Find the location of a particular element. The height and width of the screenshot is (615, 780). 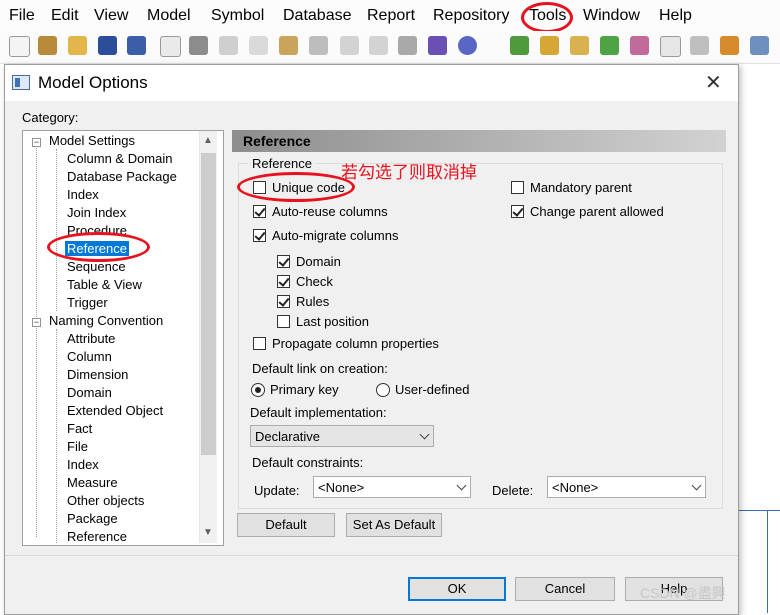

tree-item-column: Column is located at coordinates (89, 357).